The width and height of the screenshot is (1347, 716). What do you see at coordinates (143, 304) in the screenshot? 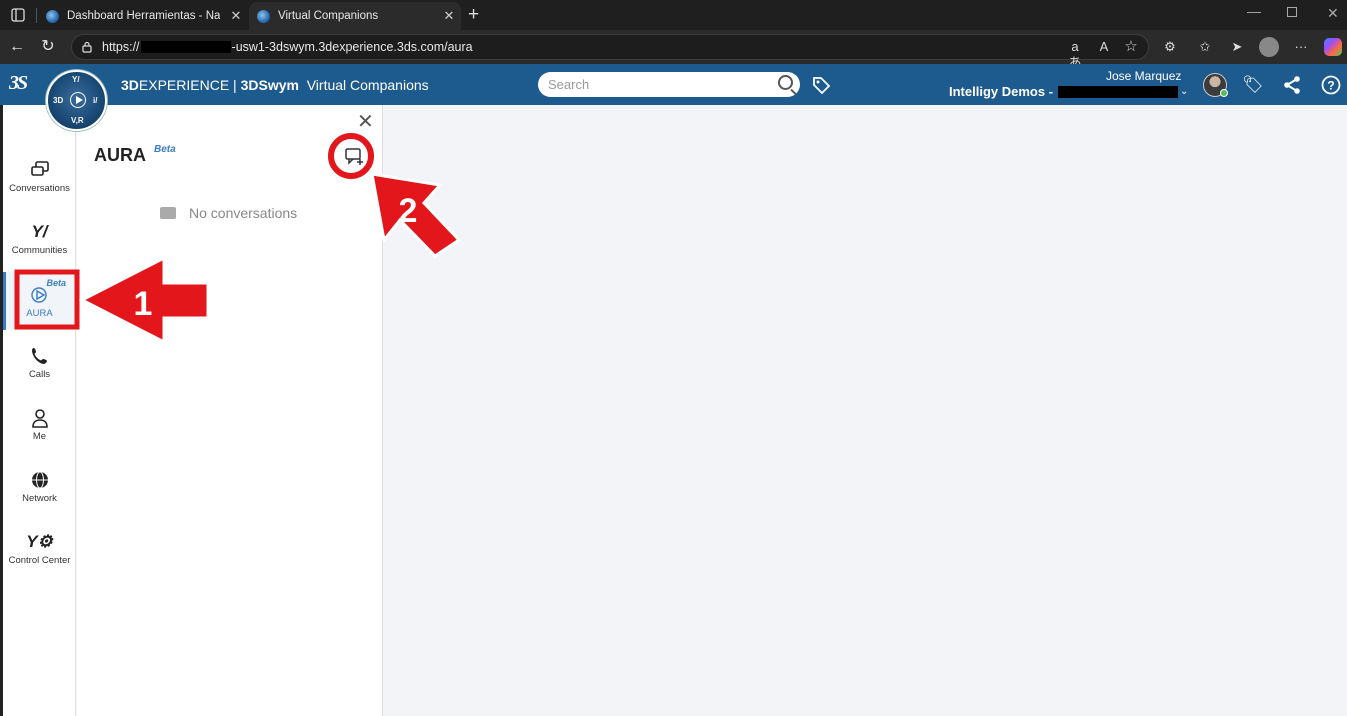
I see `annotation-step-1: 1` at bounding box center [143, 304].